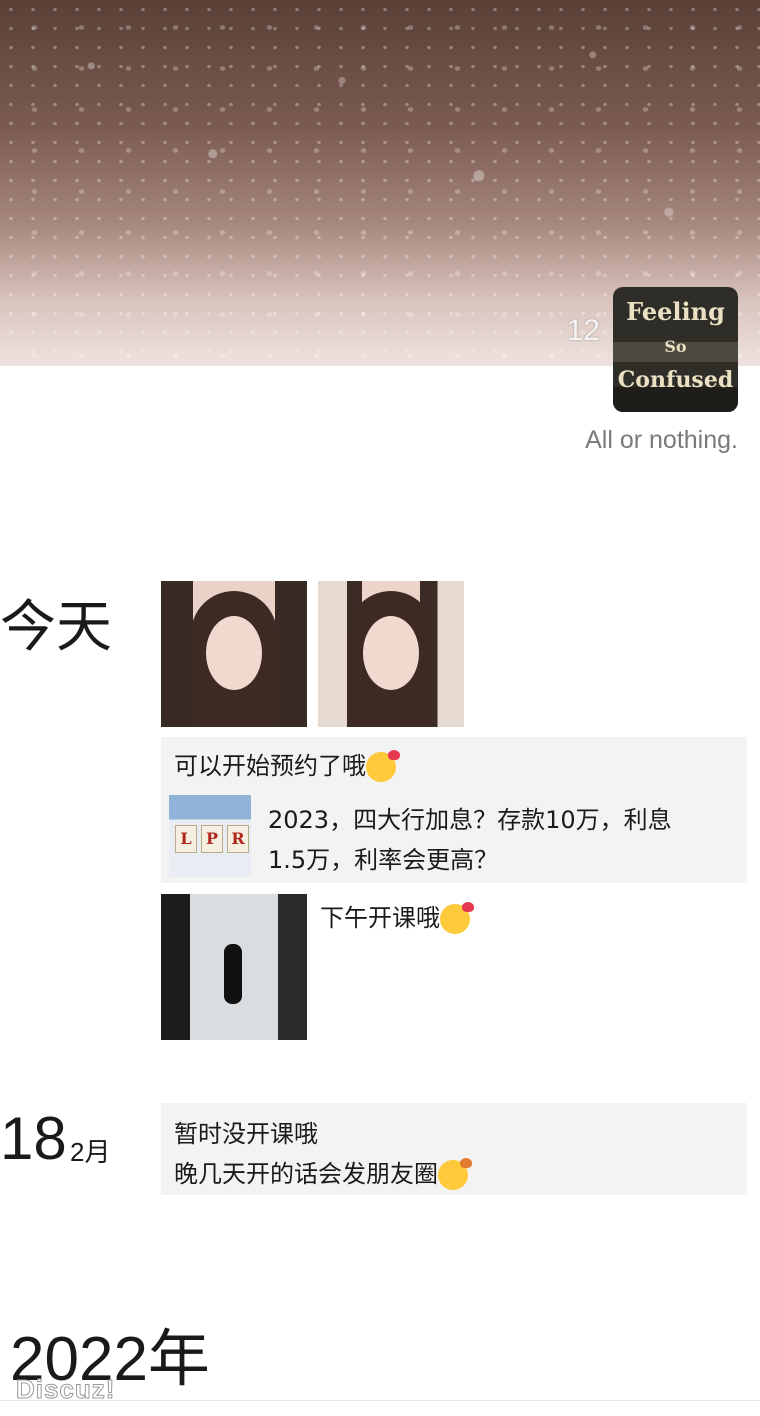  What do you see at coordinates (578, 331) in the screenshot?
I see `likes-count: 12` at bounding box center [578, 331].